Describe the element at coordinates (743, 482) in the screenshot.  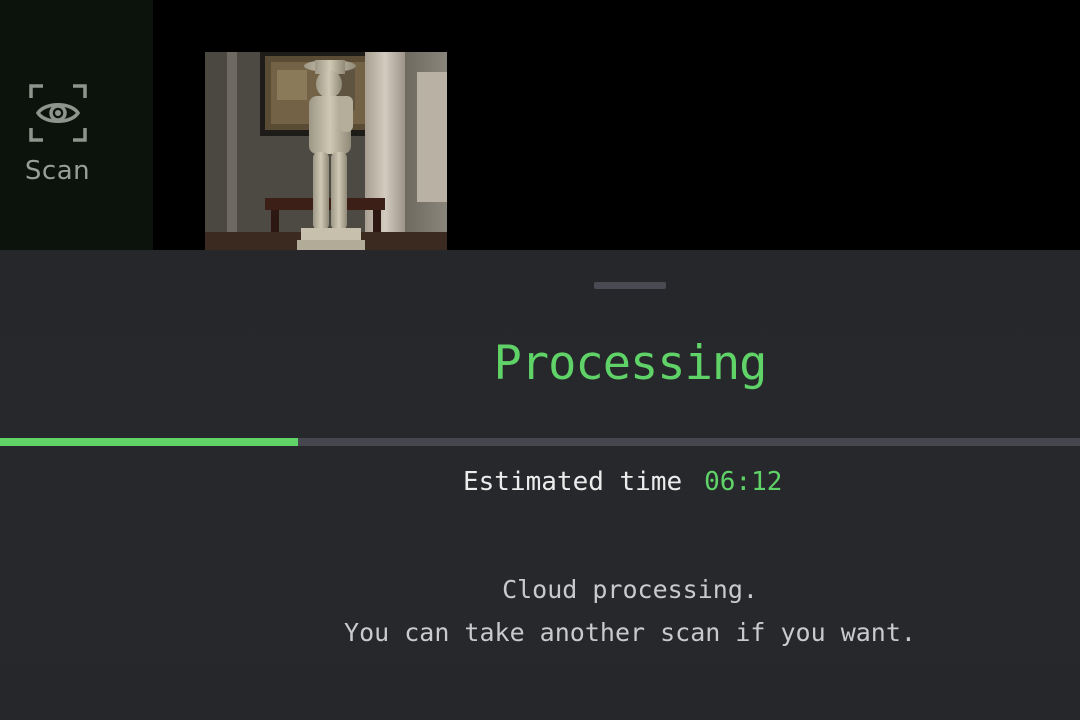
I see `estimated-time-value: 06:12` at that location.